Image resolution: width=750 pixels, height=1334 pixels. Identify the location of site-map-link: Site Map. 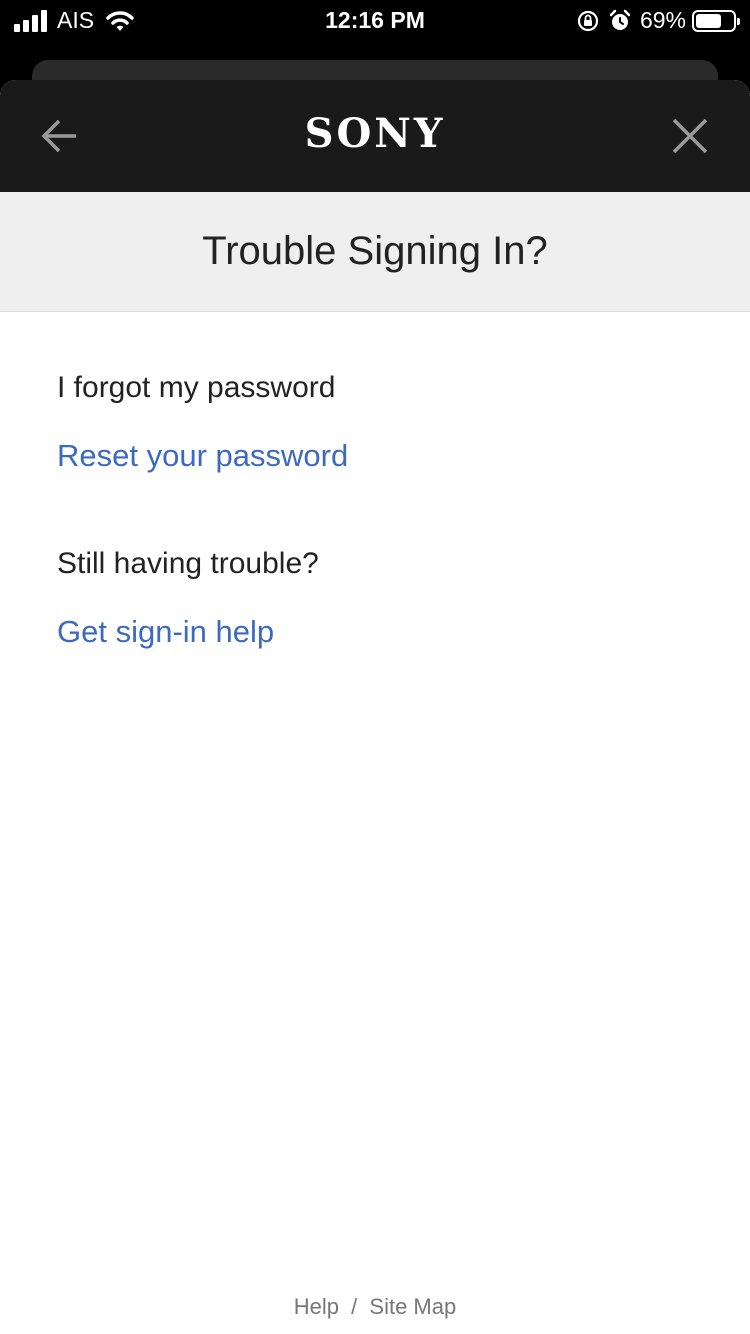
(412, 1306).